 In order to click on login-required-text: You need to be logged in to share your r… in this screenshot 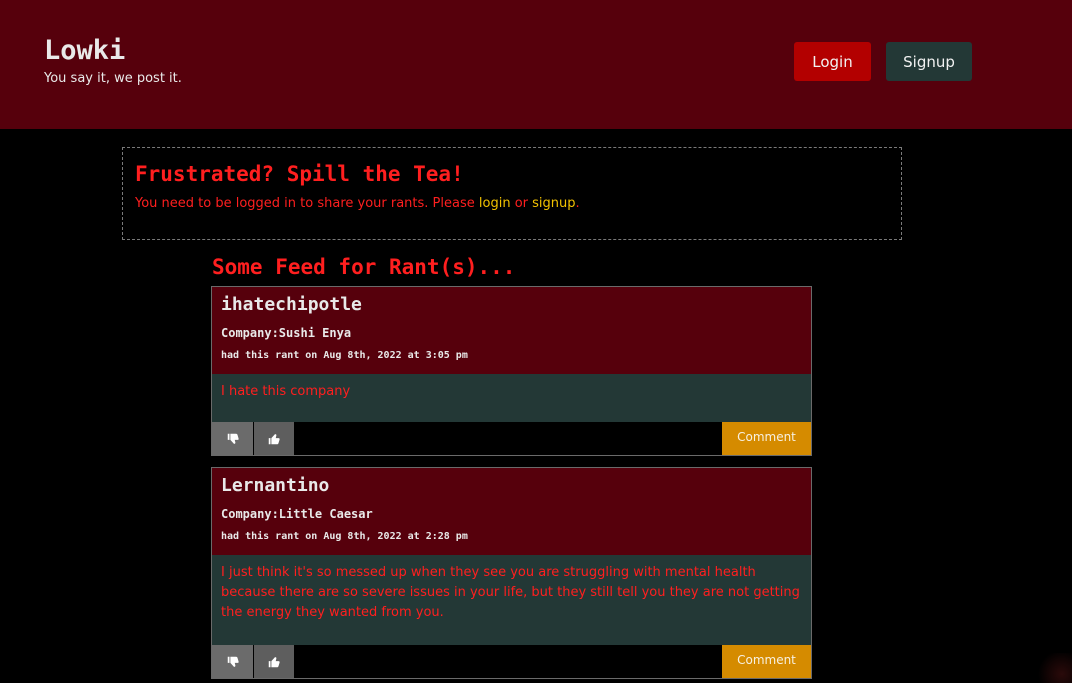, I will do `click(307, 203)`.